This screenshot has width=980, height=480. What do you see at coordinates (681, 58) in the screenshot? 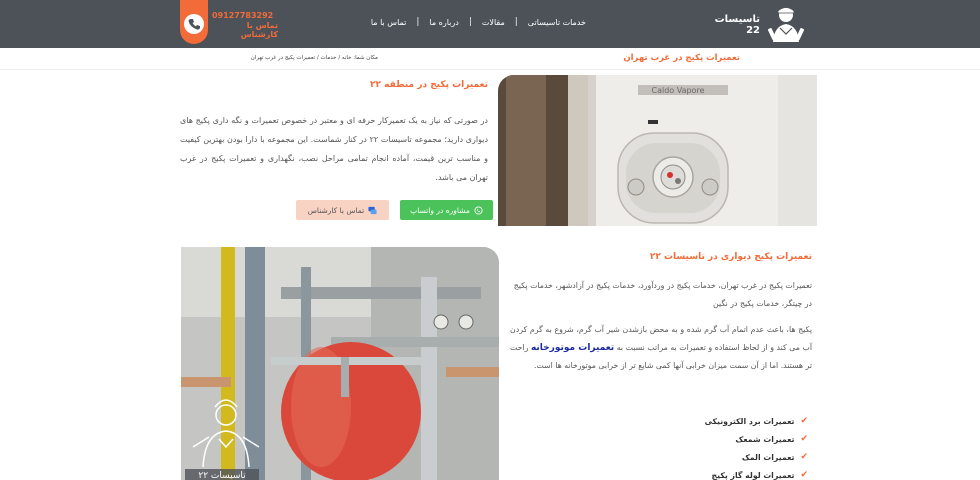
I see `page-title: تعمیرات پکیج در غرب تهران` at bounding box center [681, 58].